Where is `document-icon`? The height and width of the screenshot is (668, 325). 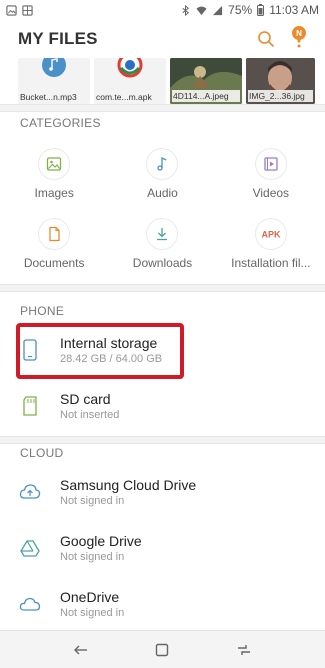
document-icon is located at coordinates (54, 234).